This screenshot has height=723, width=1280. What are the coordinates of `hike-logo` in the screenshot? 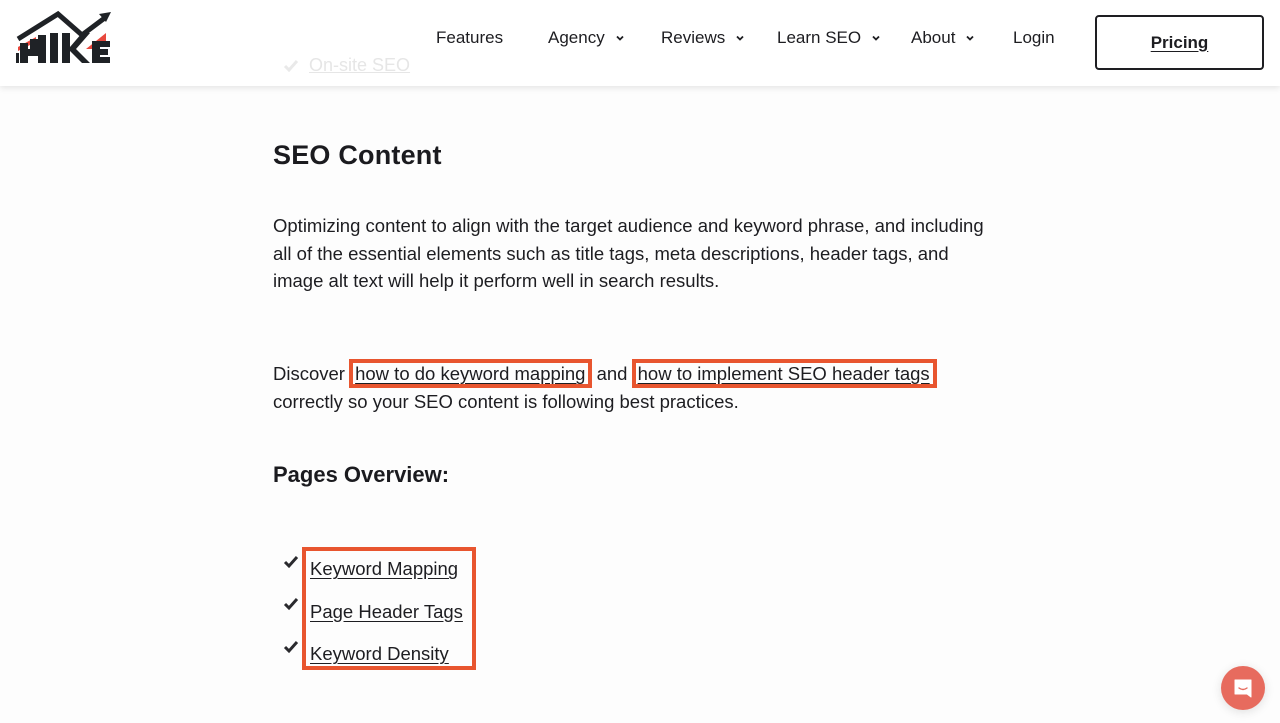 It's located at (64, 37).